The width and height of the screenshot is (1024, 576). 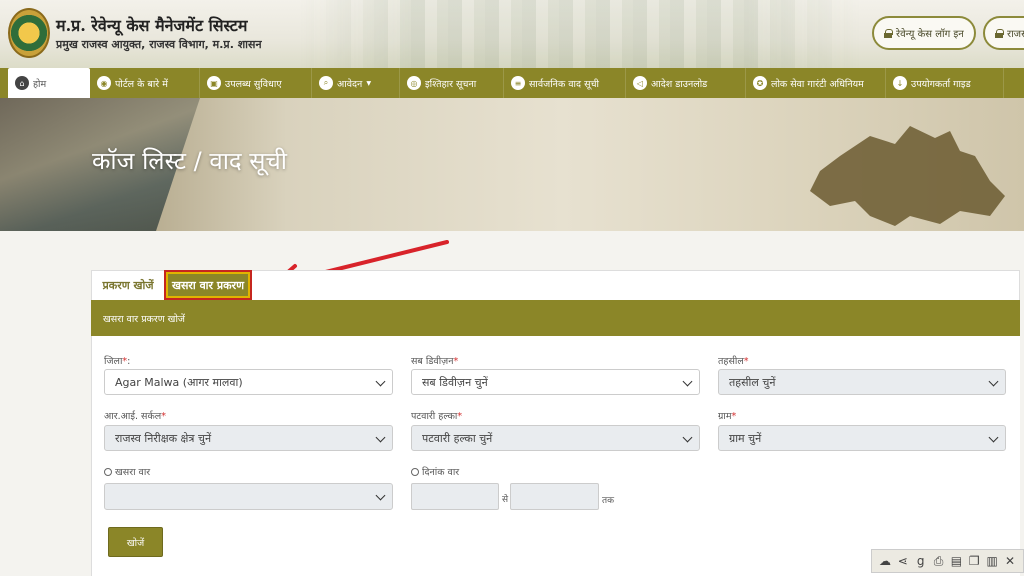 What do you see at coordinates (518, 83) in the screenshot?
I see `list-icon: ≡` at bounding box center [518, 83].